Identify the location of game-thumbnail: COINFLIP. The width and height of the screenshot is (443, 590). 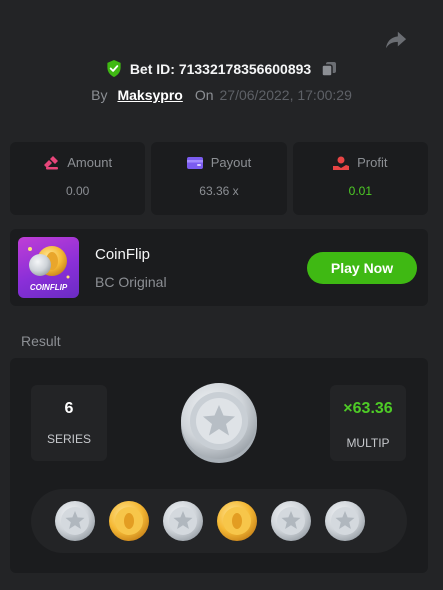
(48, 267).